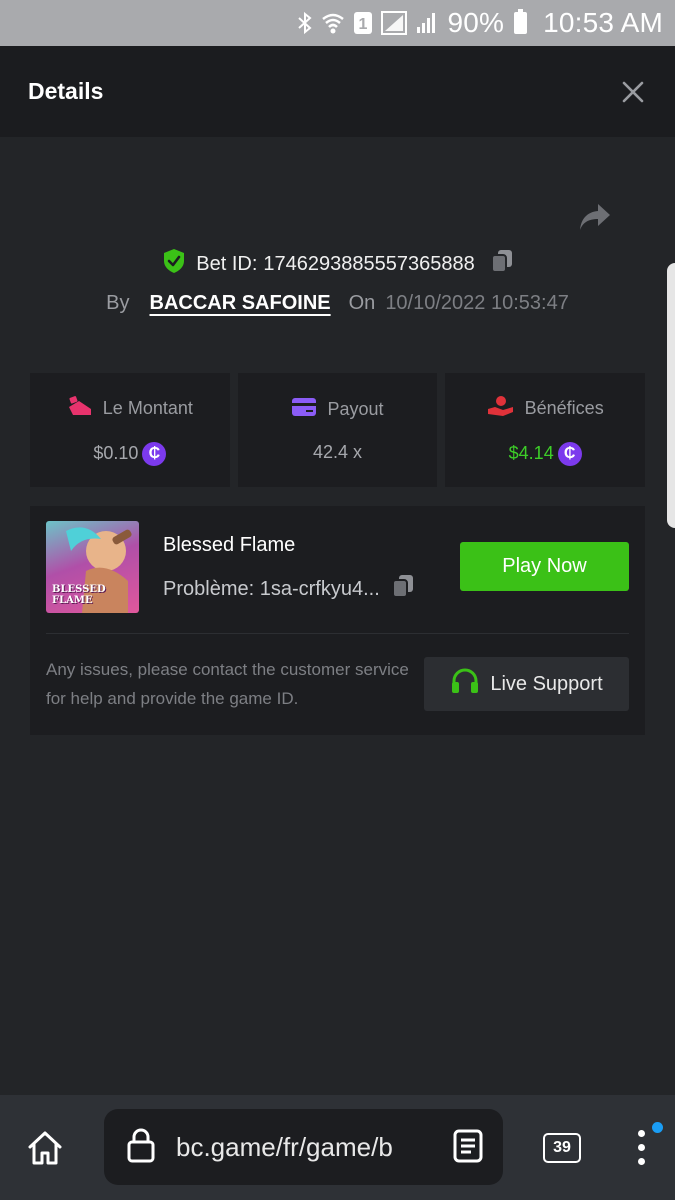 This screenshot has height=1200, width=675. Describe the element at coordinates (305, 23) in the screenshot. I see `bluetooth-icon` at that location.